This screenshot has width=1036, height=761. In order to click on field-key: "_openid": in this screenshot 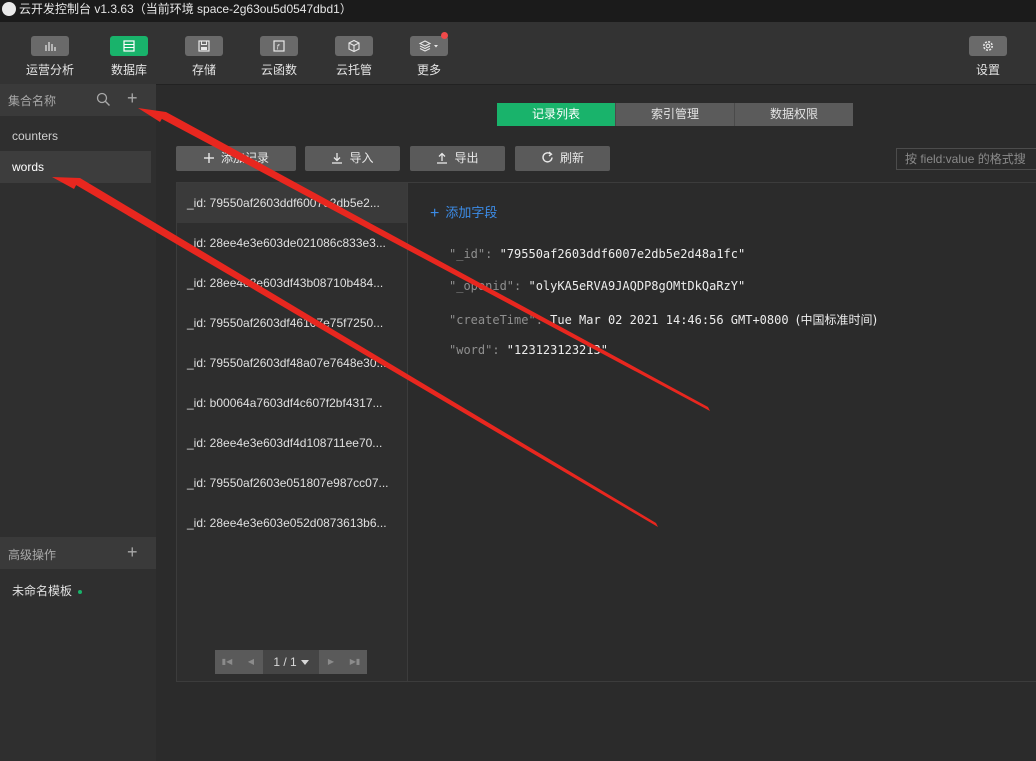, I will do `click(489, 286)`.